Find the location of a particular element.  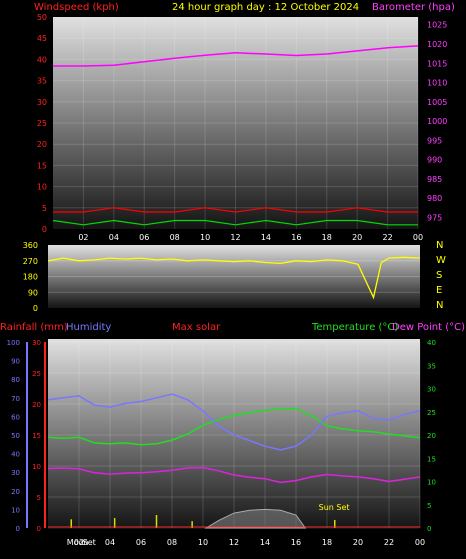

rain-tick-label: 10 is located at coordinates (36, 467).